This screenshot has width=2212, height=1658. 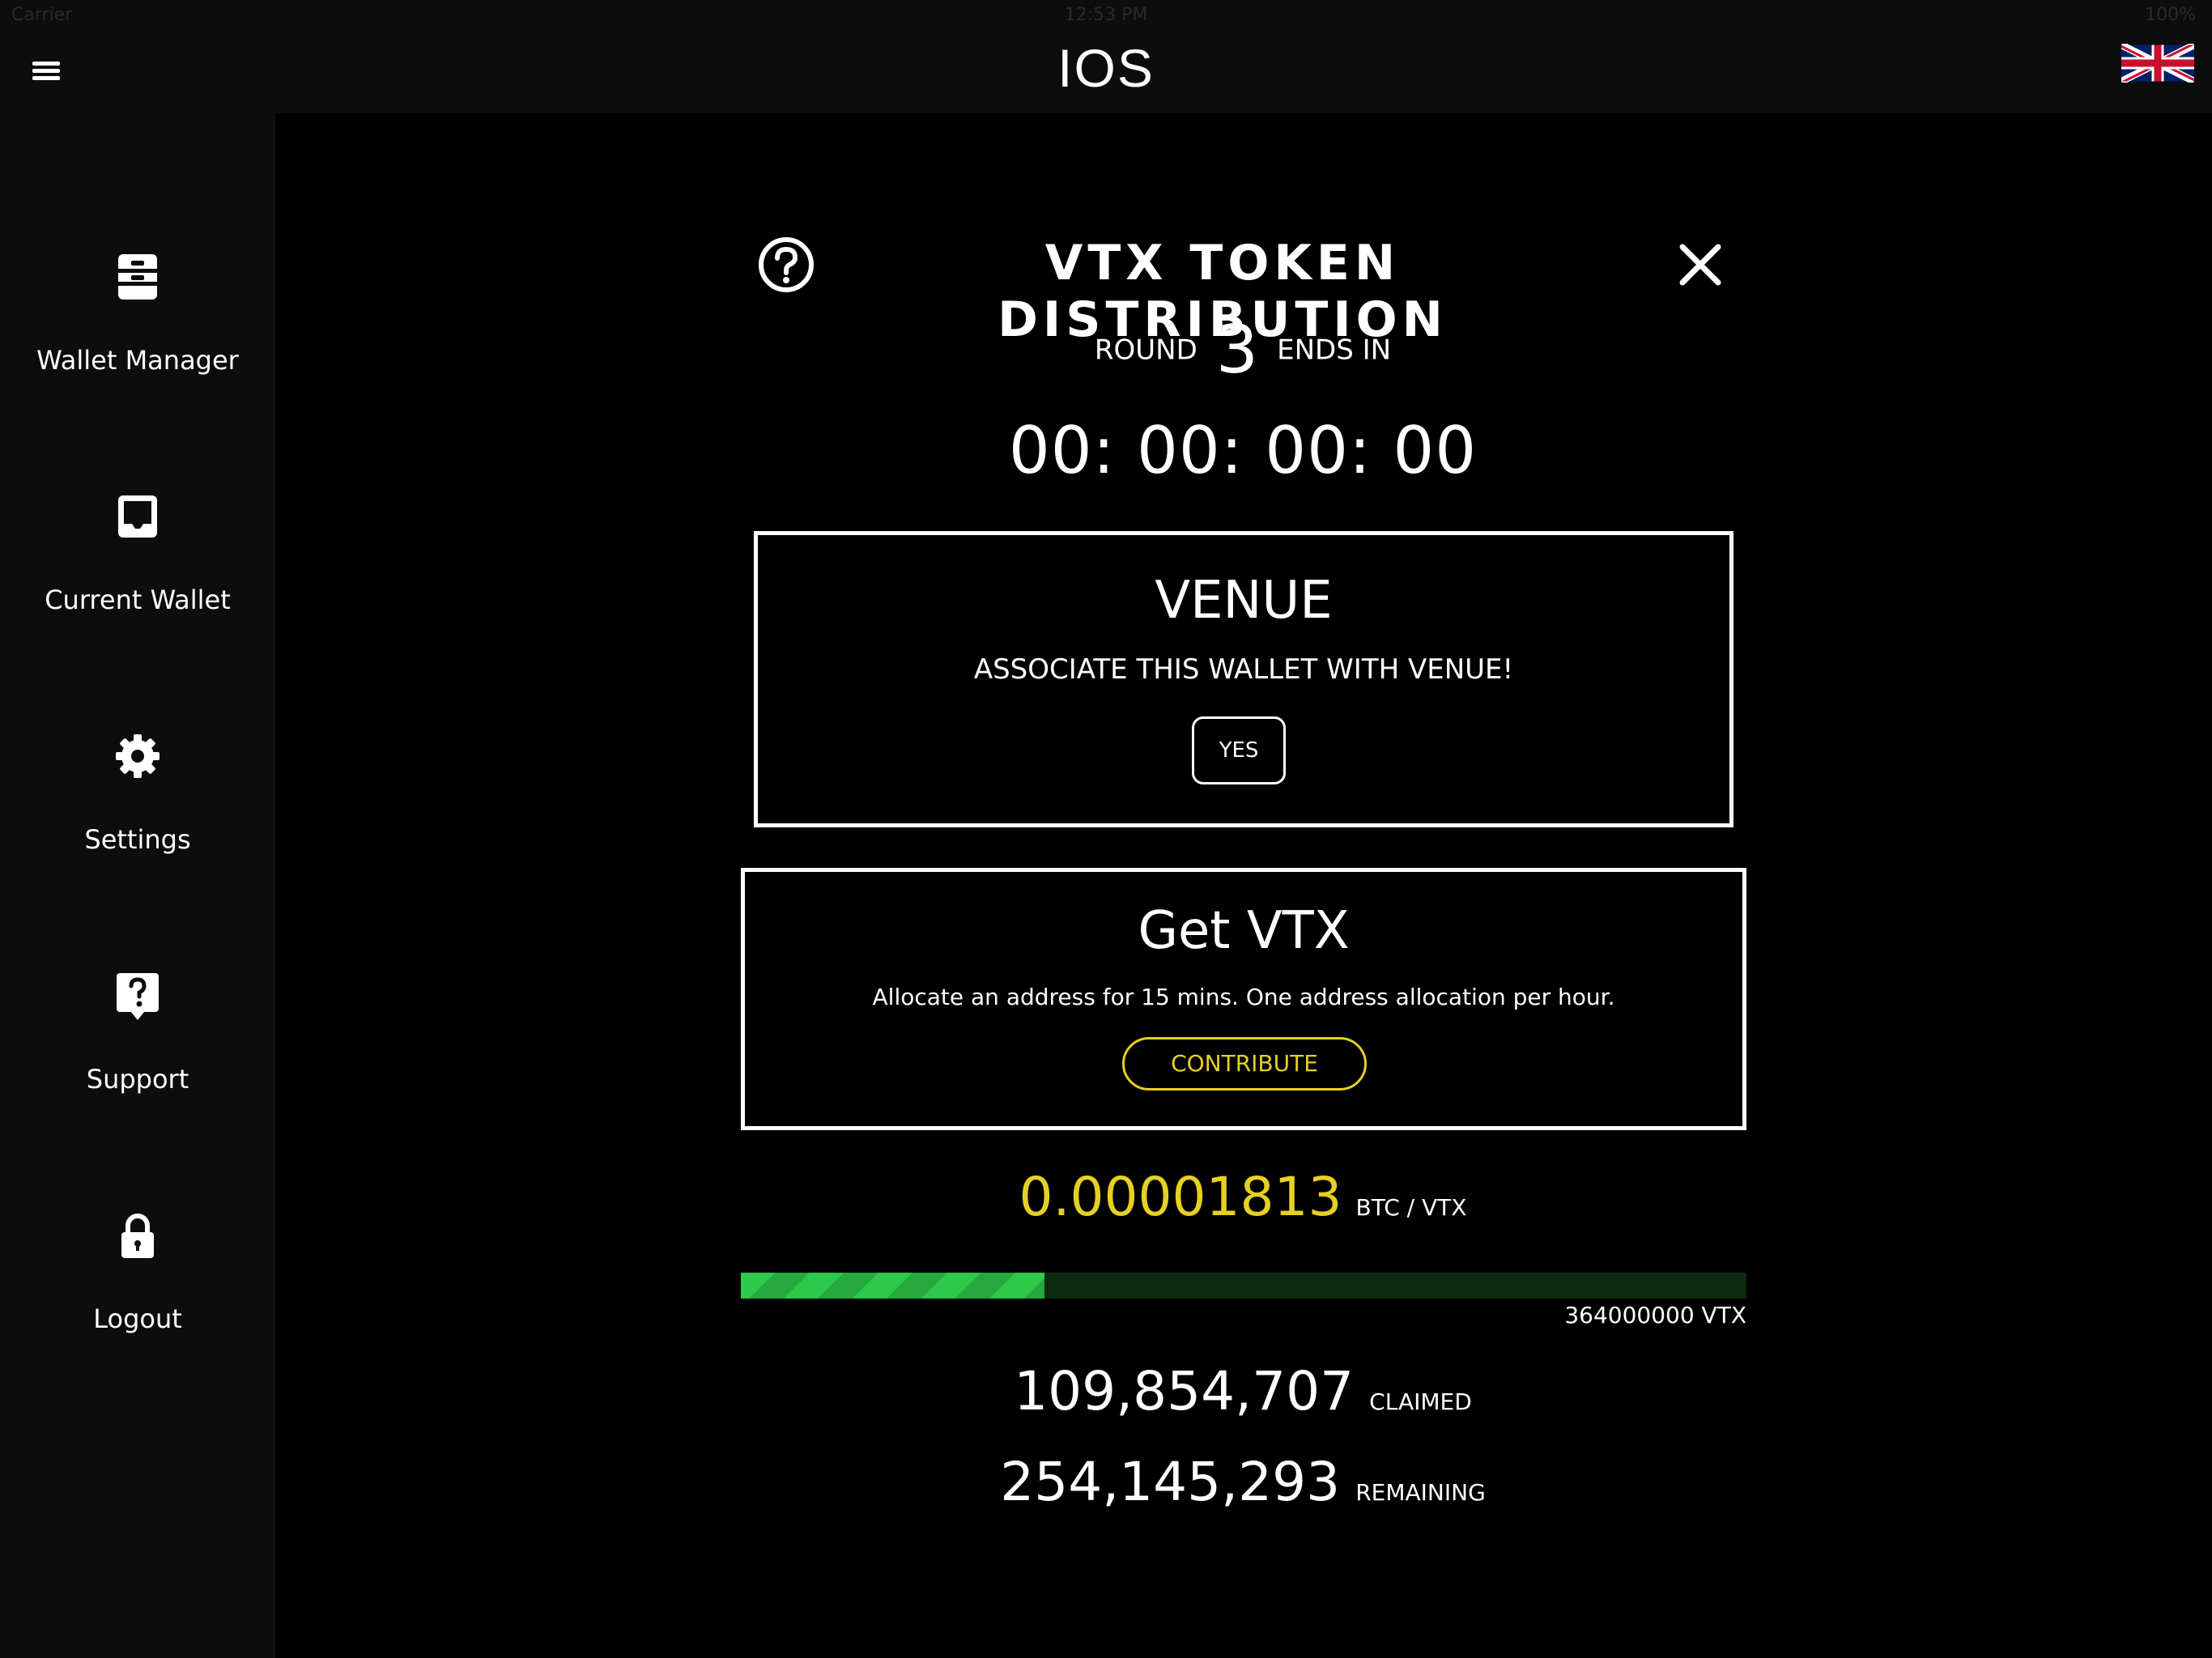 I want to click on status-bar: Carrier 12:53 PM 100%, so click(x=1106, y=16).